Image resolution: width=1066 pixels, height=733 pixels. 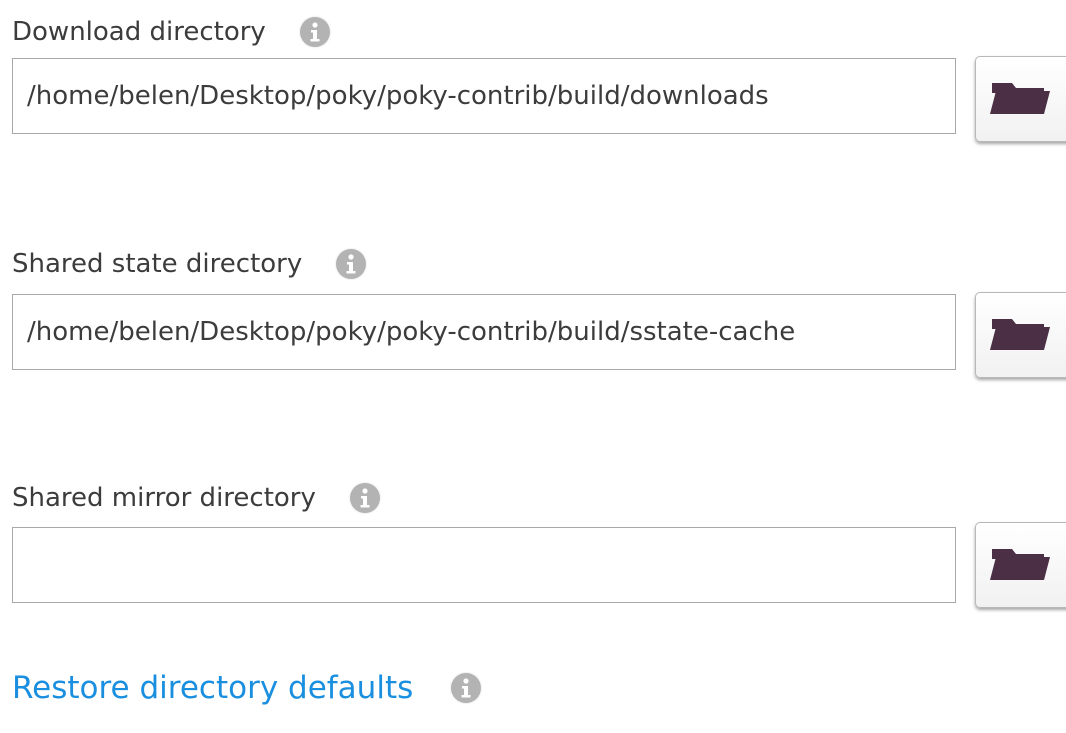 What do you see at coordinates (314, 32) in the screenshot?
I see `download-directory-info-icon` at bounding box center [314, 32].